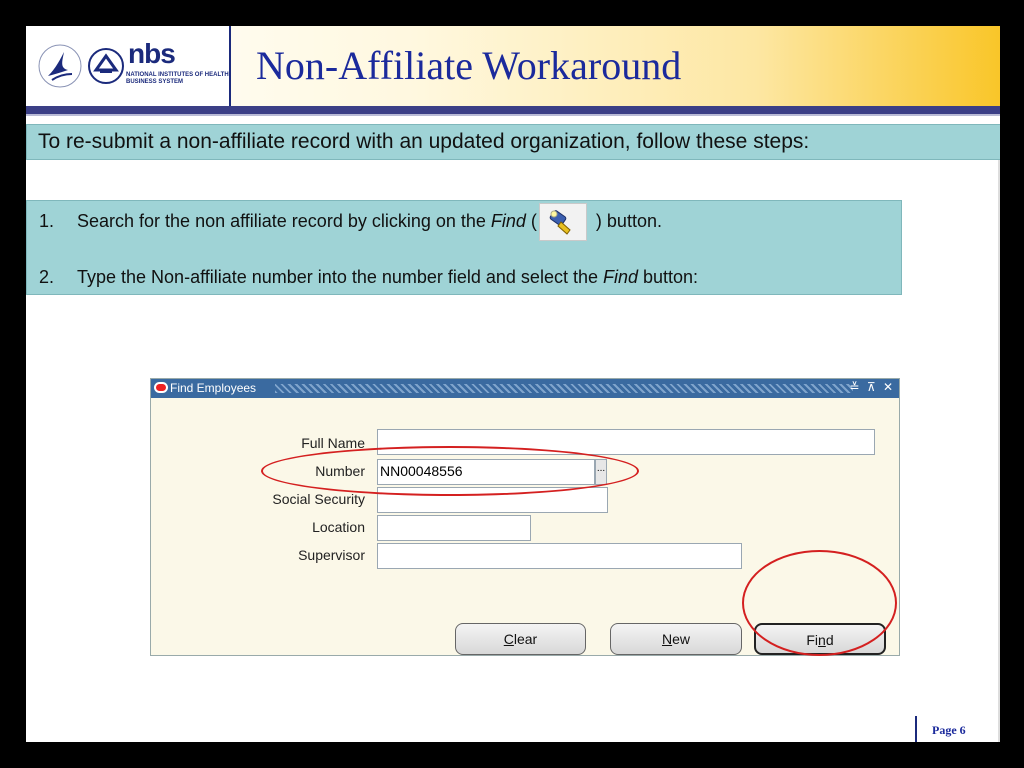 Image resolution: width=1024 pixels, height=768 pixels. I want to click on oracle-app-icon, so click(161, 387).